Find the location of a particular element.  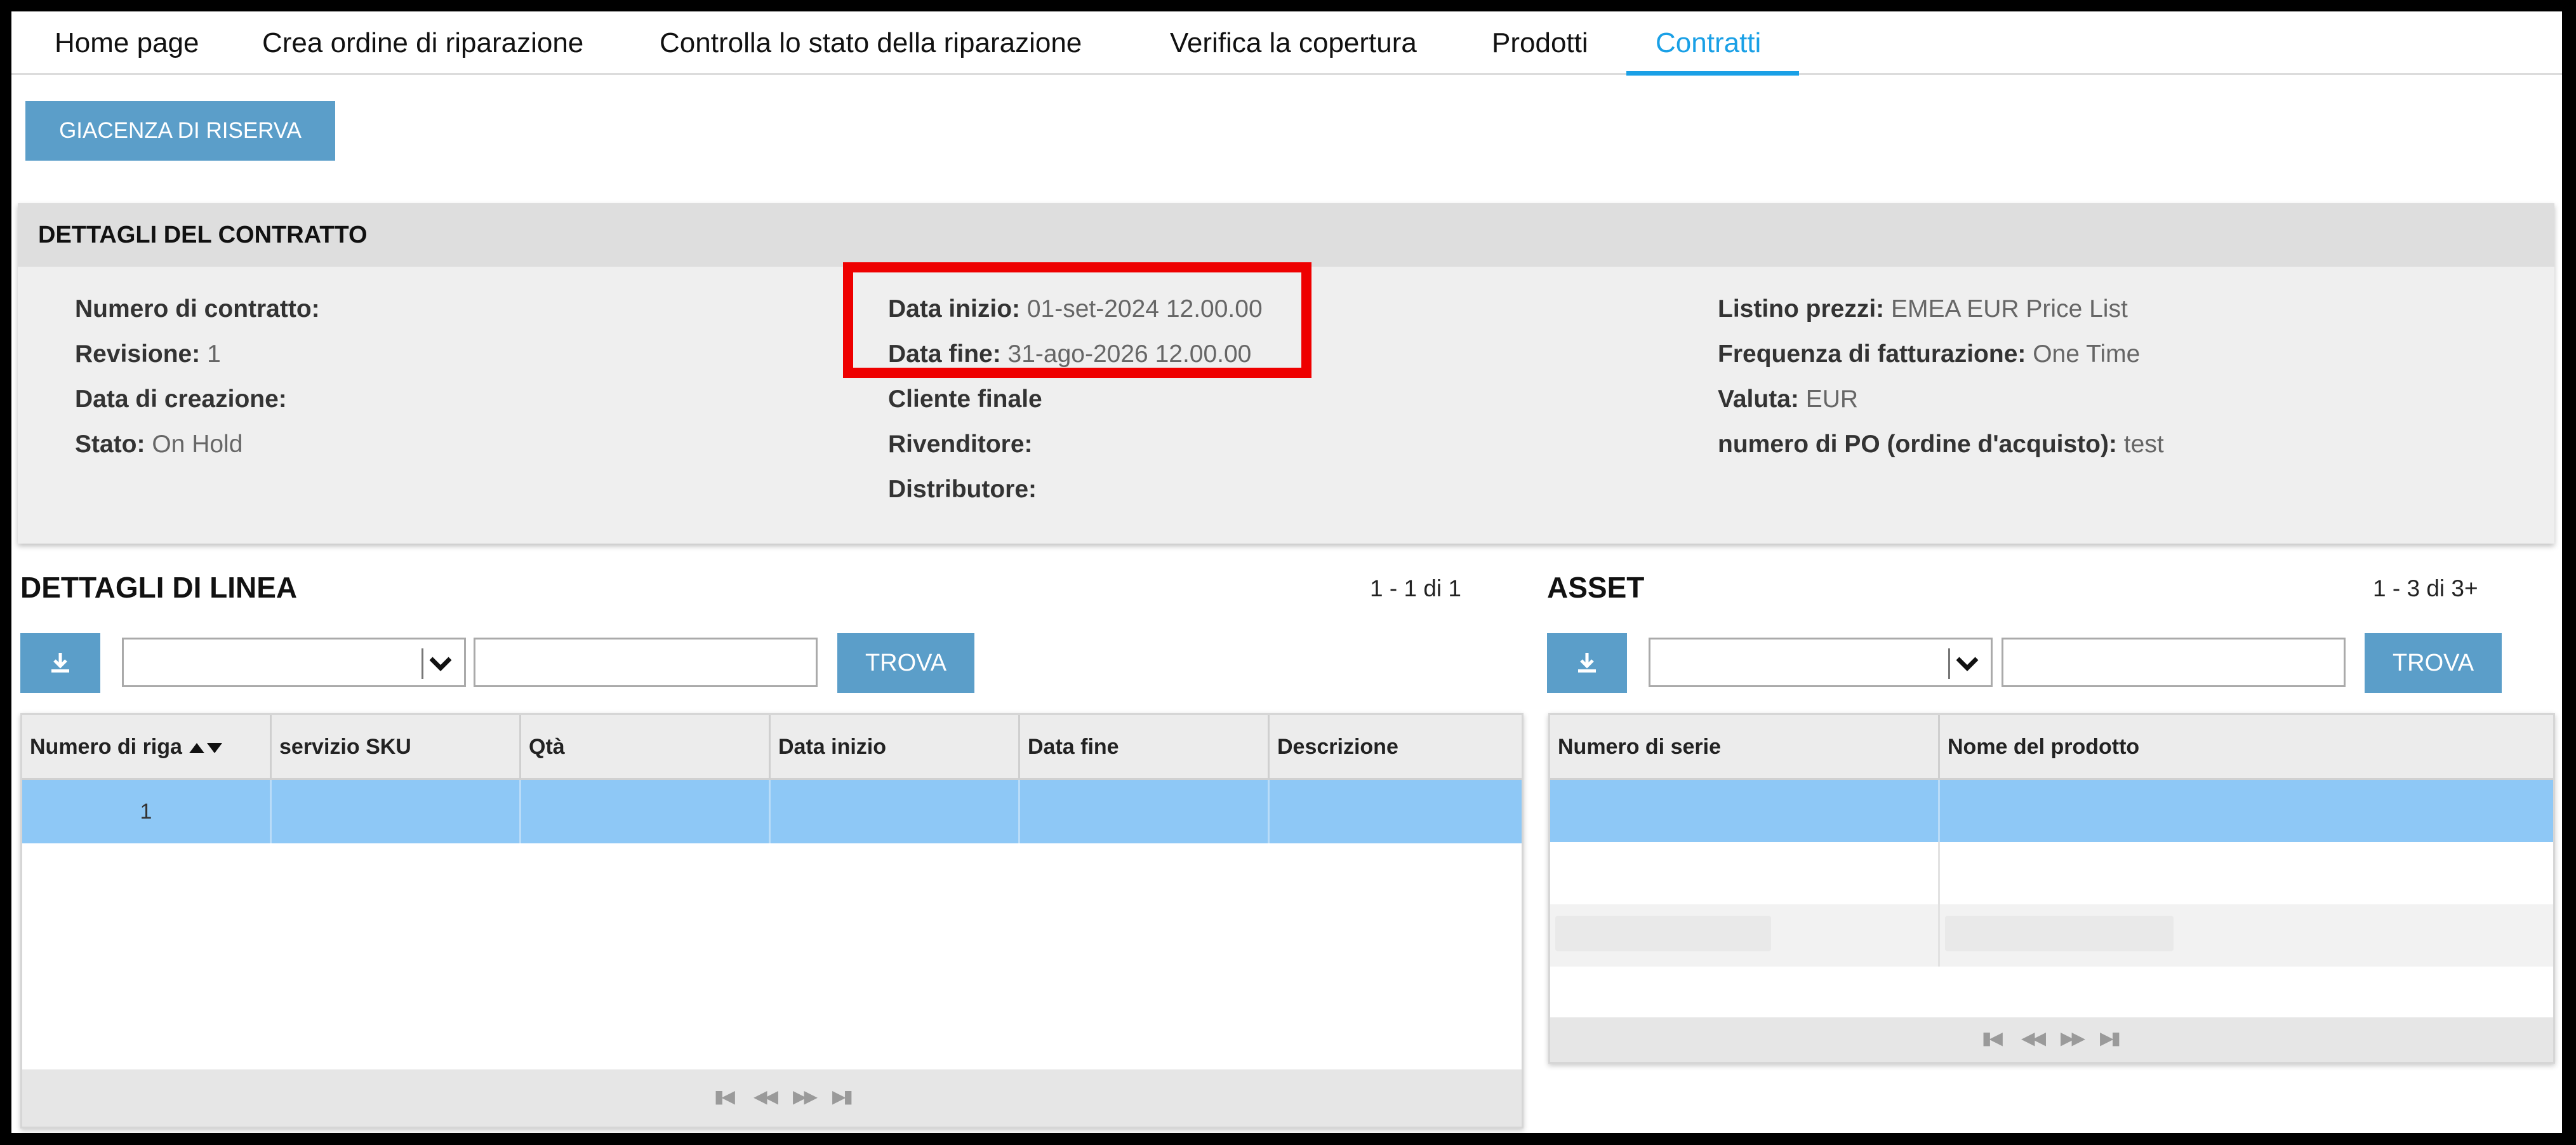

tab-verify-coverage: Verifica la copertura is located at coordinates (1293, 43).